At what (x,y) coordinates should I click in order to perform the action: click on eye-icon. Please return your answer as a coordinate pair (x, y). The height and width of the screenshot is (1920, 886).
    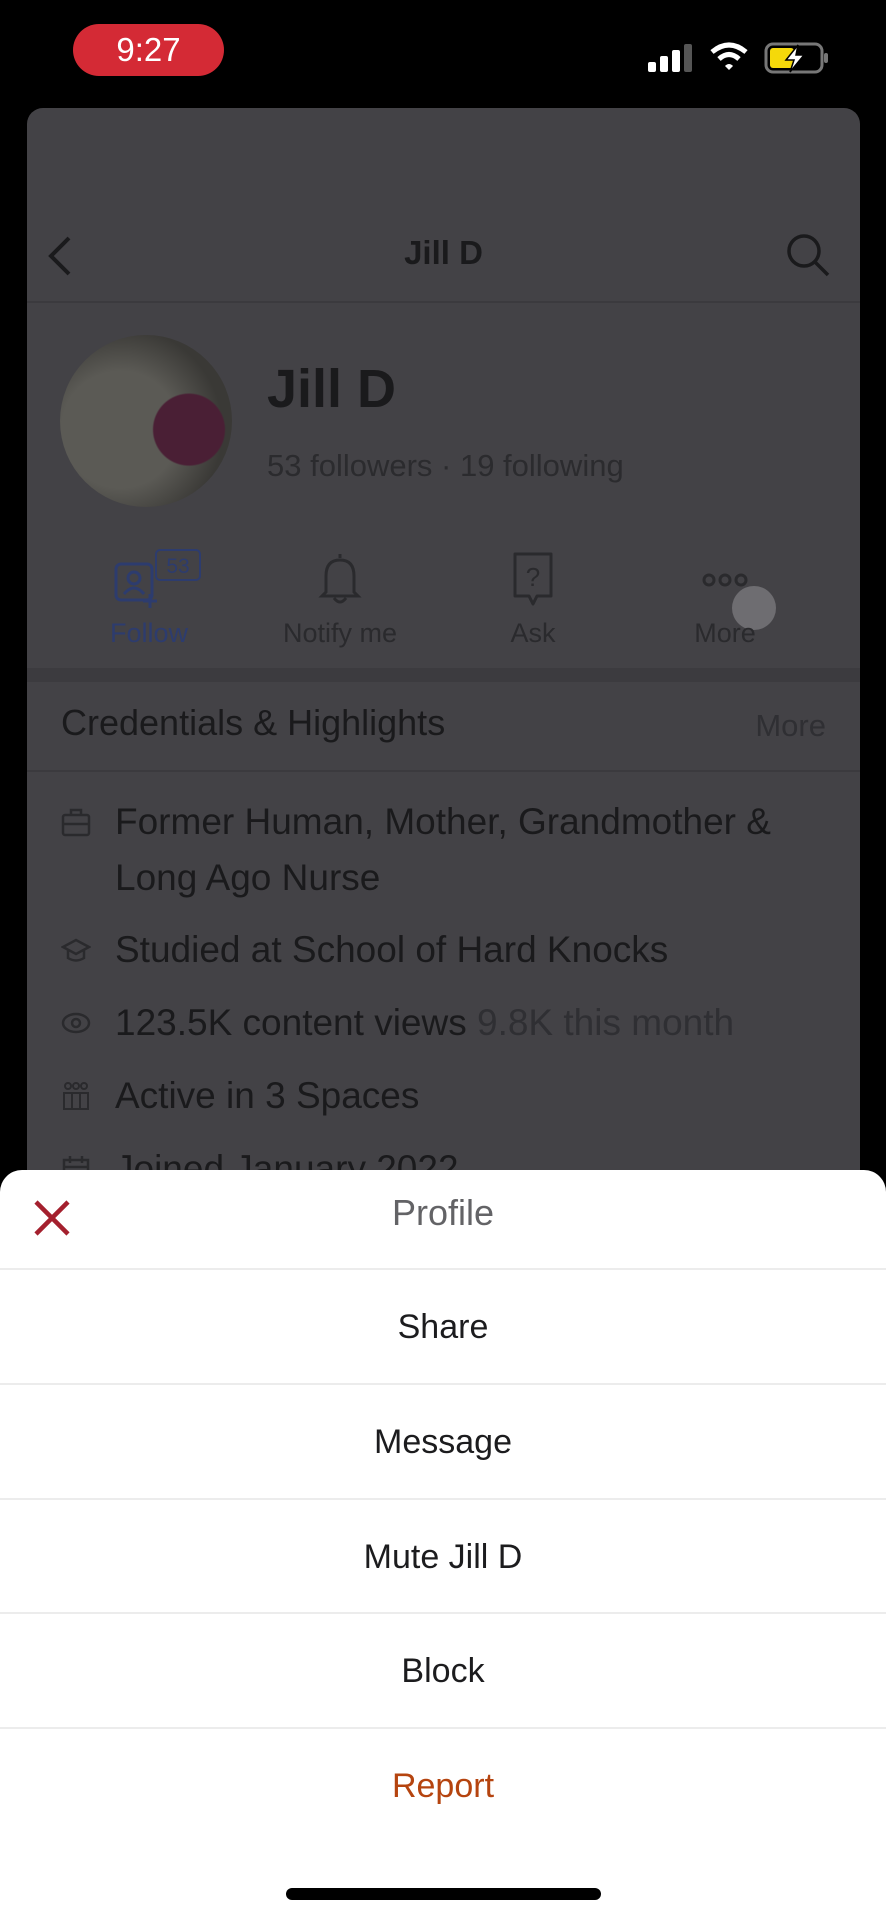
    Looking at the image, I should click on (76, 1023).